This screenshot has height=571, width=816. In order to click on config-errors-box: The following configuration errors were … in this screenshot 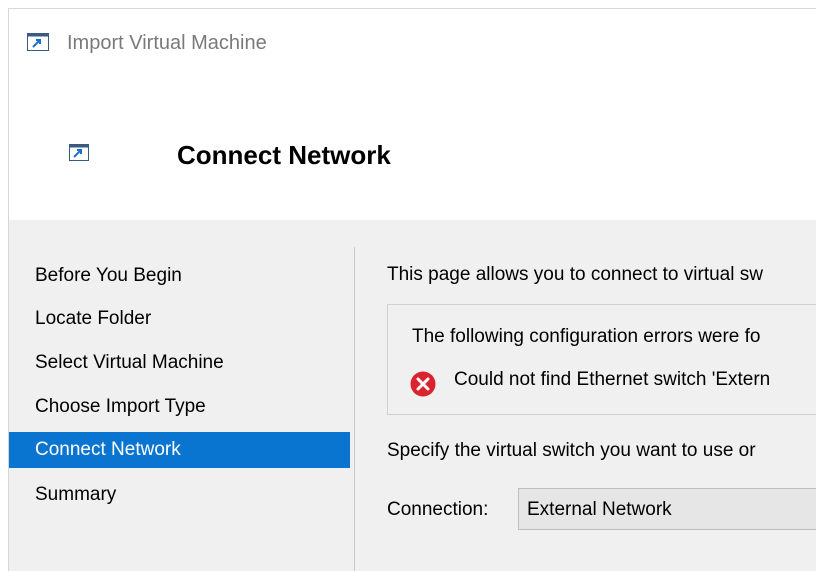, I will do `click(601, 359)`.